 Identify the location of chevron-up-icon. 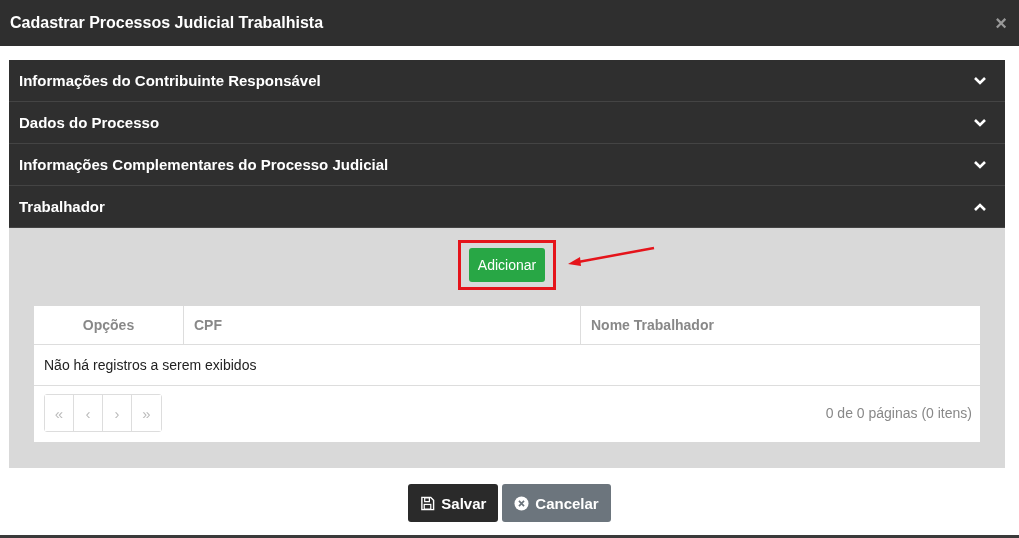
(980, 206).